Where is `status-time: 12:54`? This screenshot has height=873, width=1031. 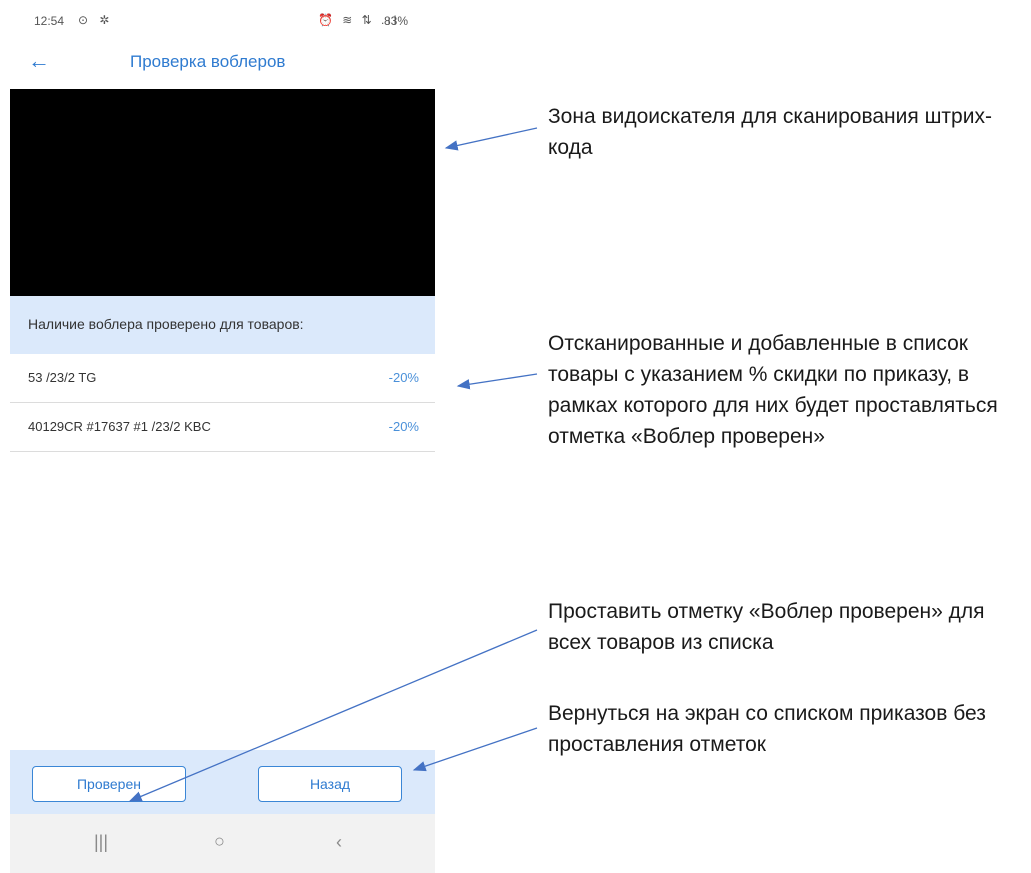 status-time: 12:54 is located at coordinates (49, 21).